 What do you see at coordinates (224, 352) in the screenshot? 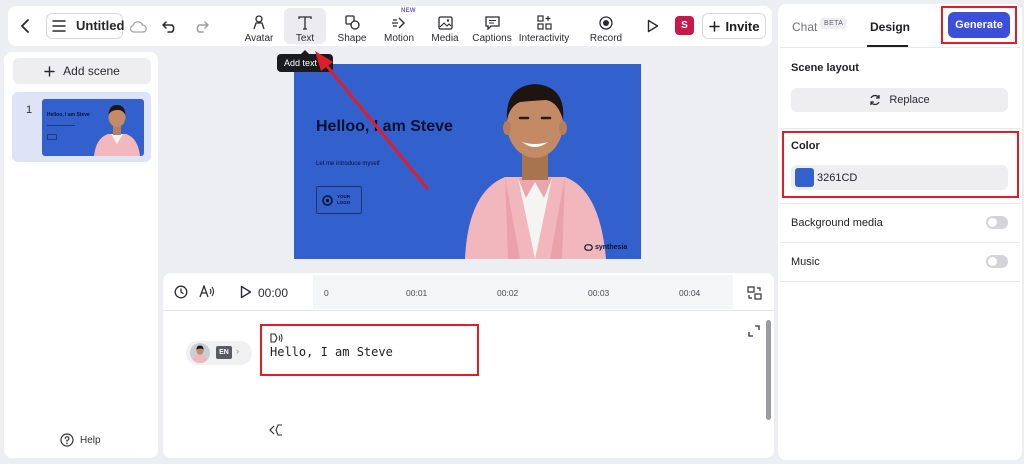
I see `language-badge: EN` at bounding box center [224, 352].